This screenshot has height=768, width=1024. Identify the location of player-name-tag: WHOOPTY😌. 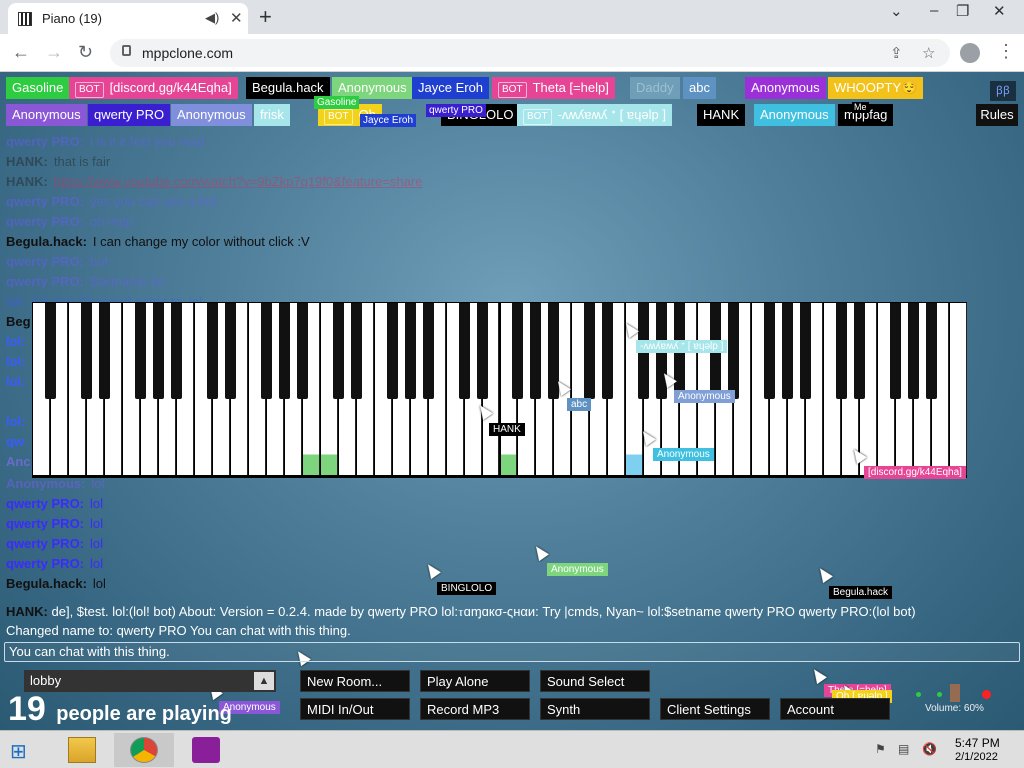
(876, 88).